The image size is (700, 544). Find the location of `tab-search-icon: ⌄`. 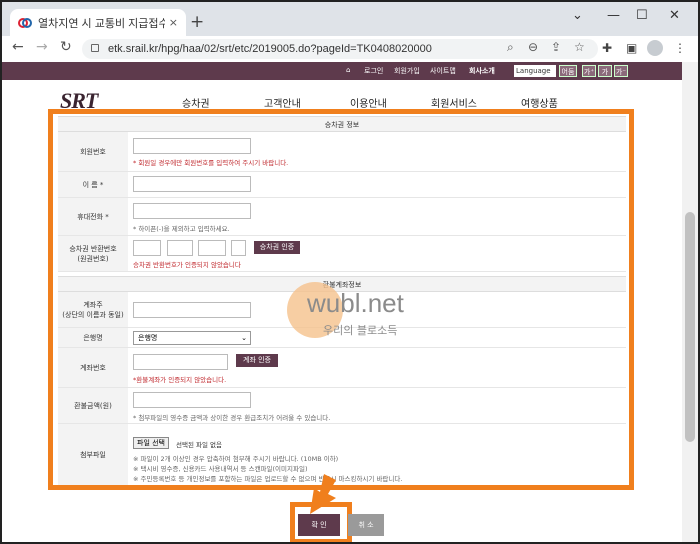

tab-search-icon: ⌄ is located at coordinates (577, 15).